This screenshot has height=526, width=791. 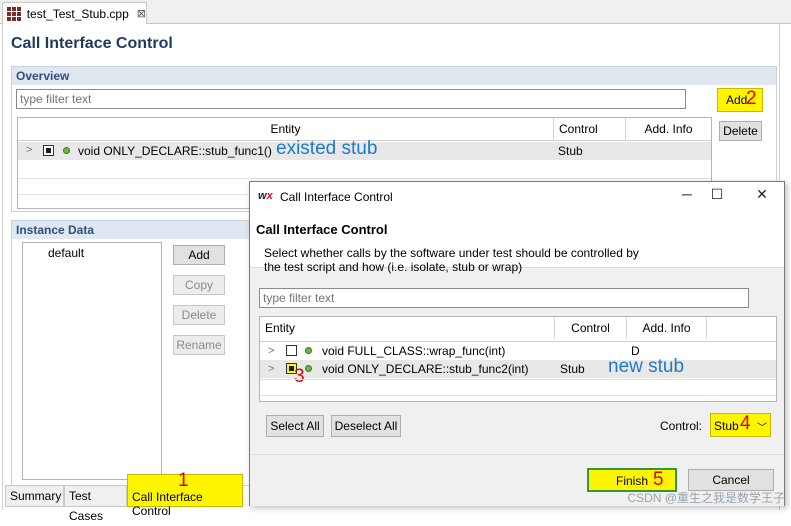 I want to click on control-select-value: Stub, so click(x=726, y=426).